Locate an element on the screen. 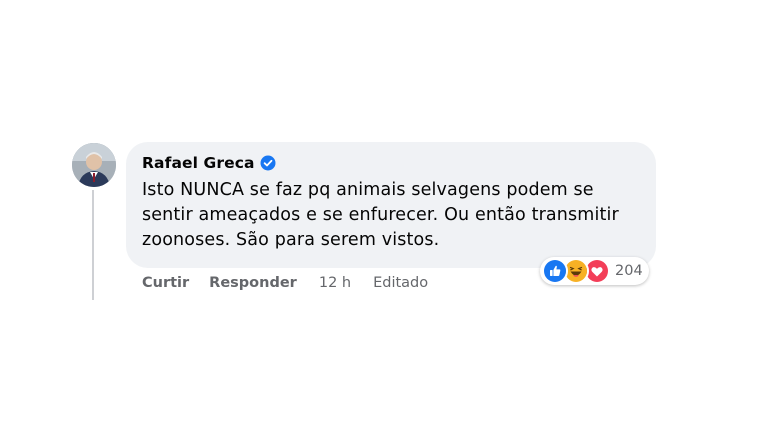 The width and height of the screenshot is (770, 440). edited-label: Editado is located at coordinates (400, 283).